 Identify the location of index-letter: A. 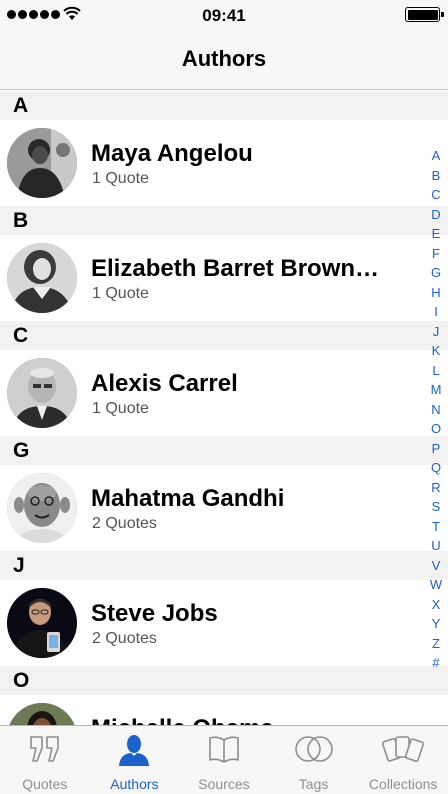
(436, 156).